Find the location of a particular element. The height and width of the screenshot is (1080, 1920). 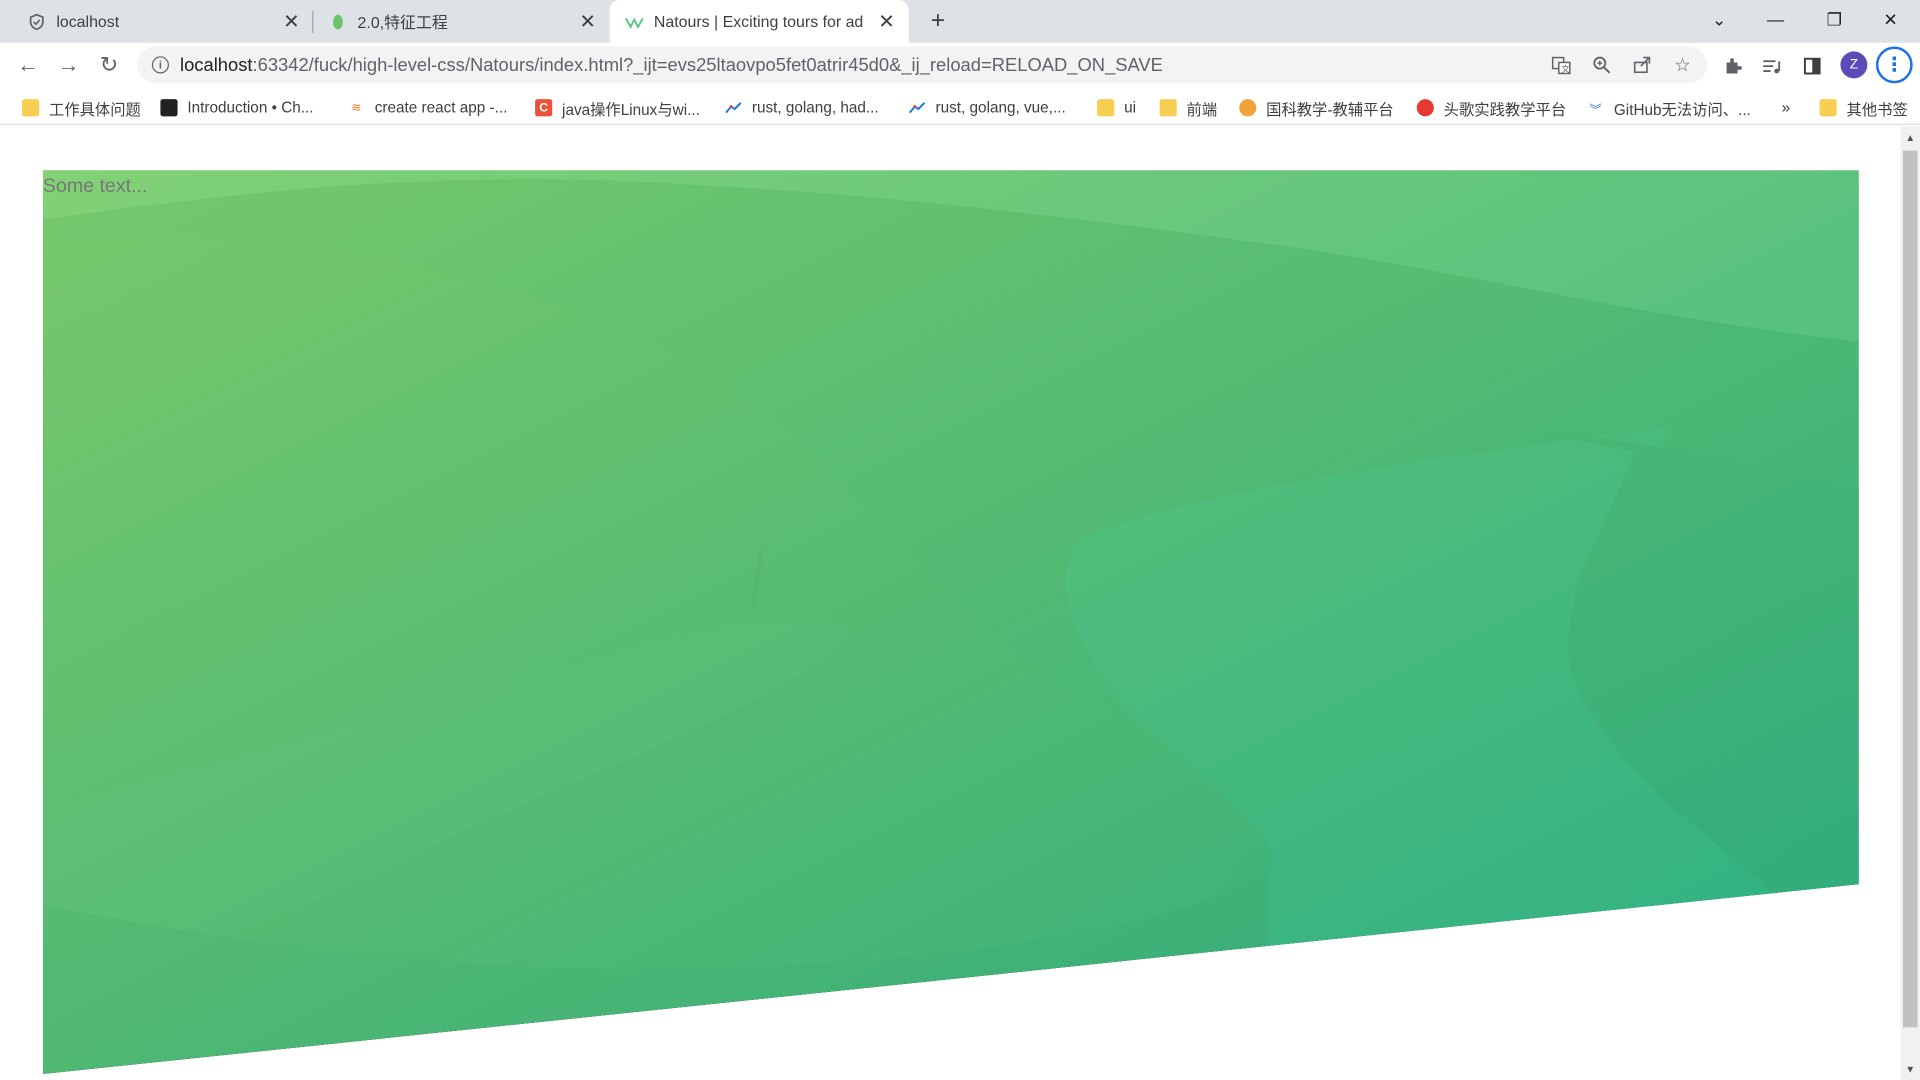

url-host: localhost is located at coordinates (216, 65).